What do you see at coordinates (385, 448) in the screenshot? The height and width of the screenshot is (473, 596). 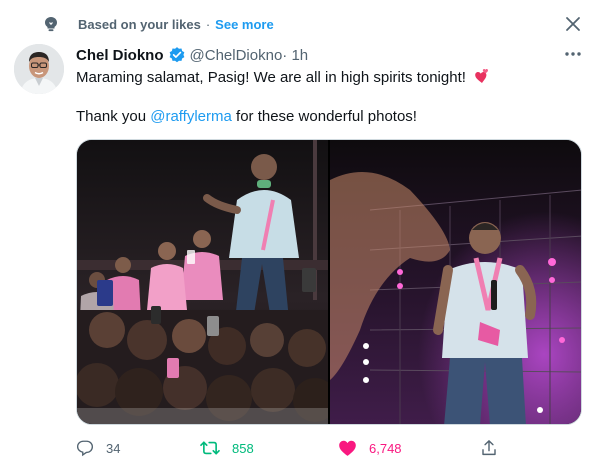 I see `like-count: 6,748` at bounding box center [385, 448].